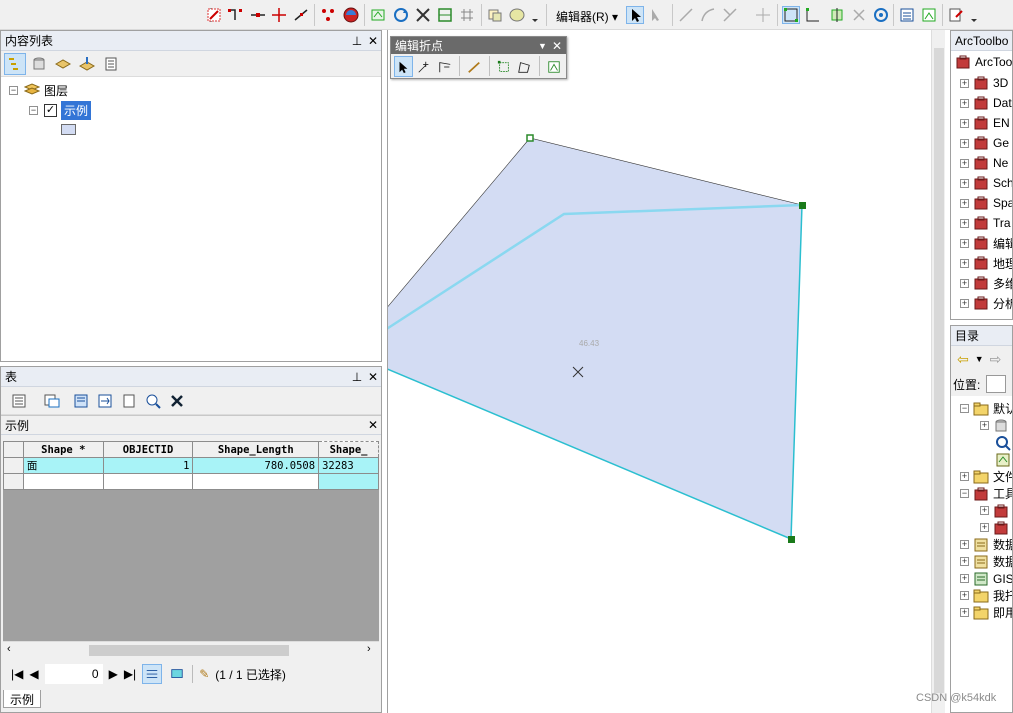  I want to click on refresh-icon, so click(401, 15).